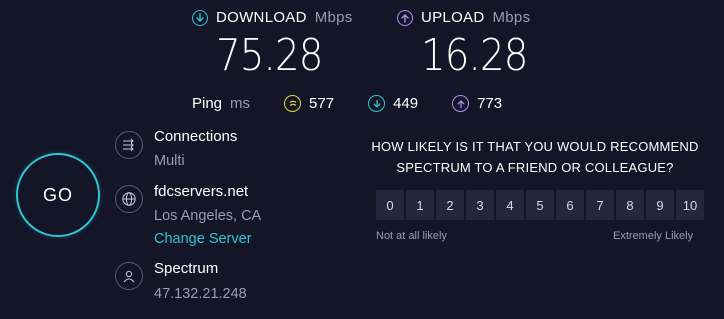  I want to click on upload-header: UPLOAD Mbps, so click(463, 17).